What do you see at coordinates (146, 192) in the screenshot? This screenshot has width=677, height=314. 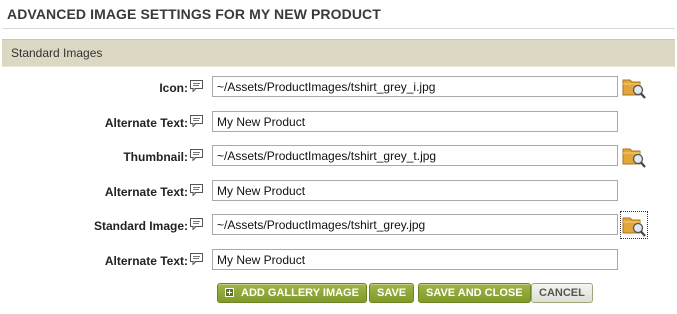 I see `thumbnail-alt-label: Alternate Text:` at bounding box center [146, 192].